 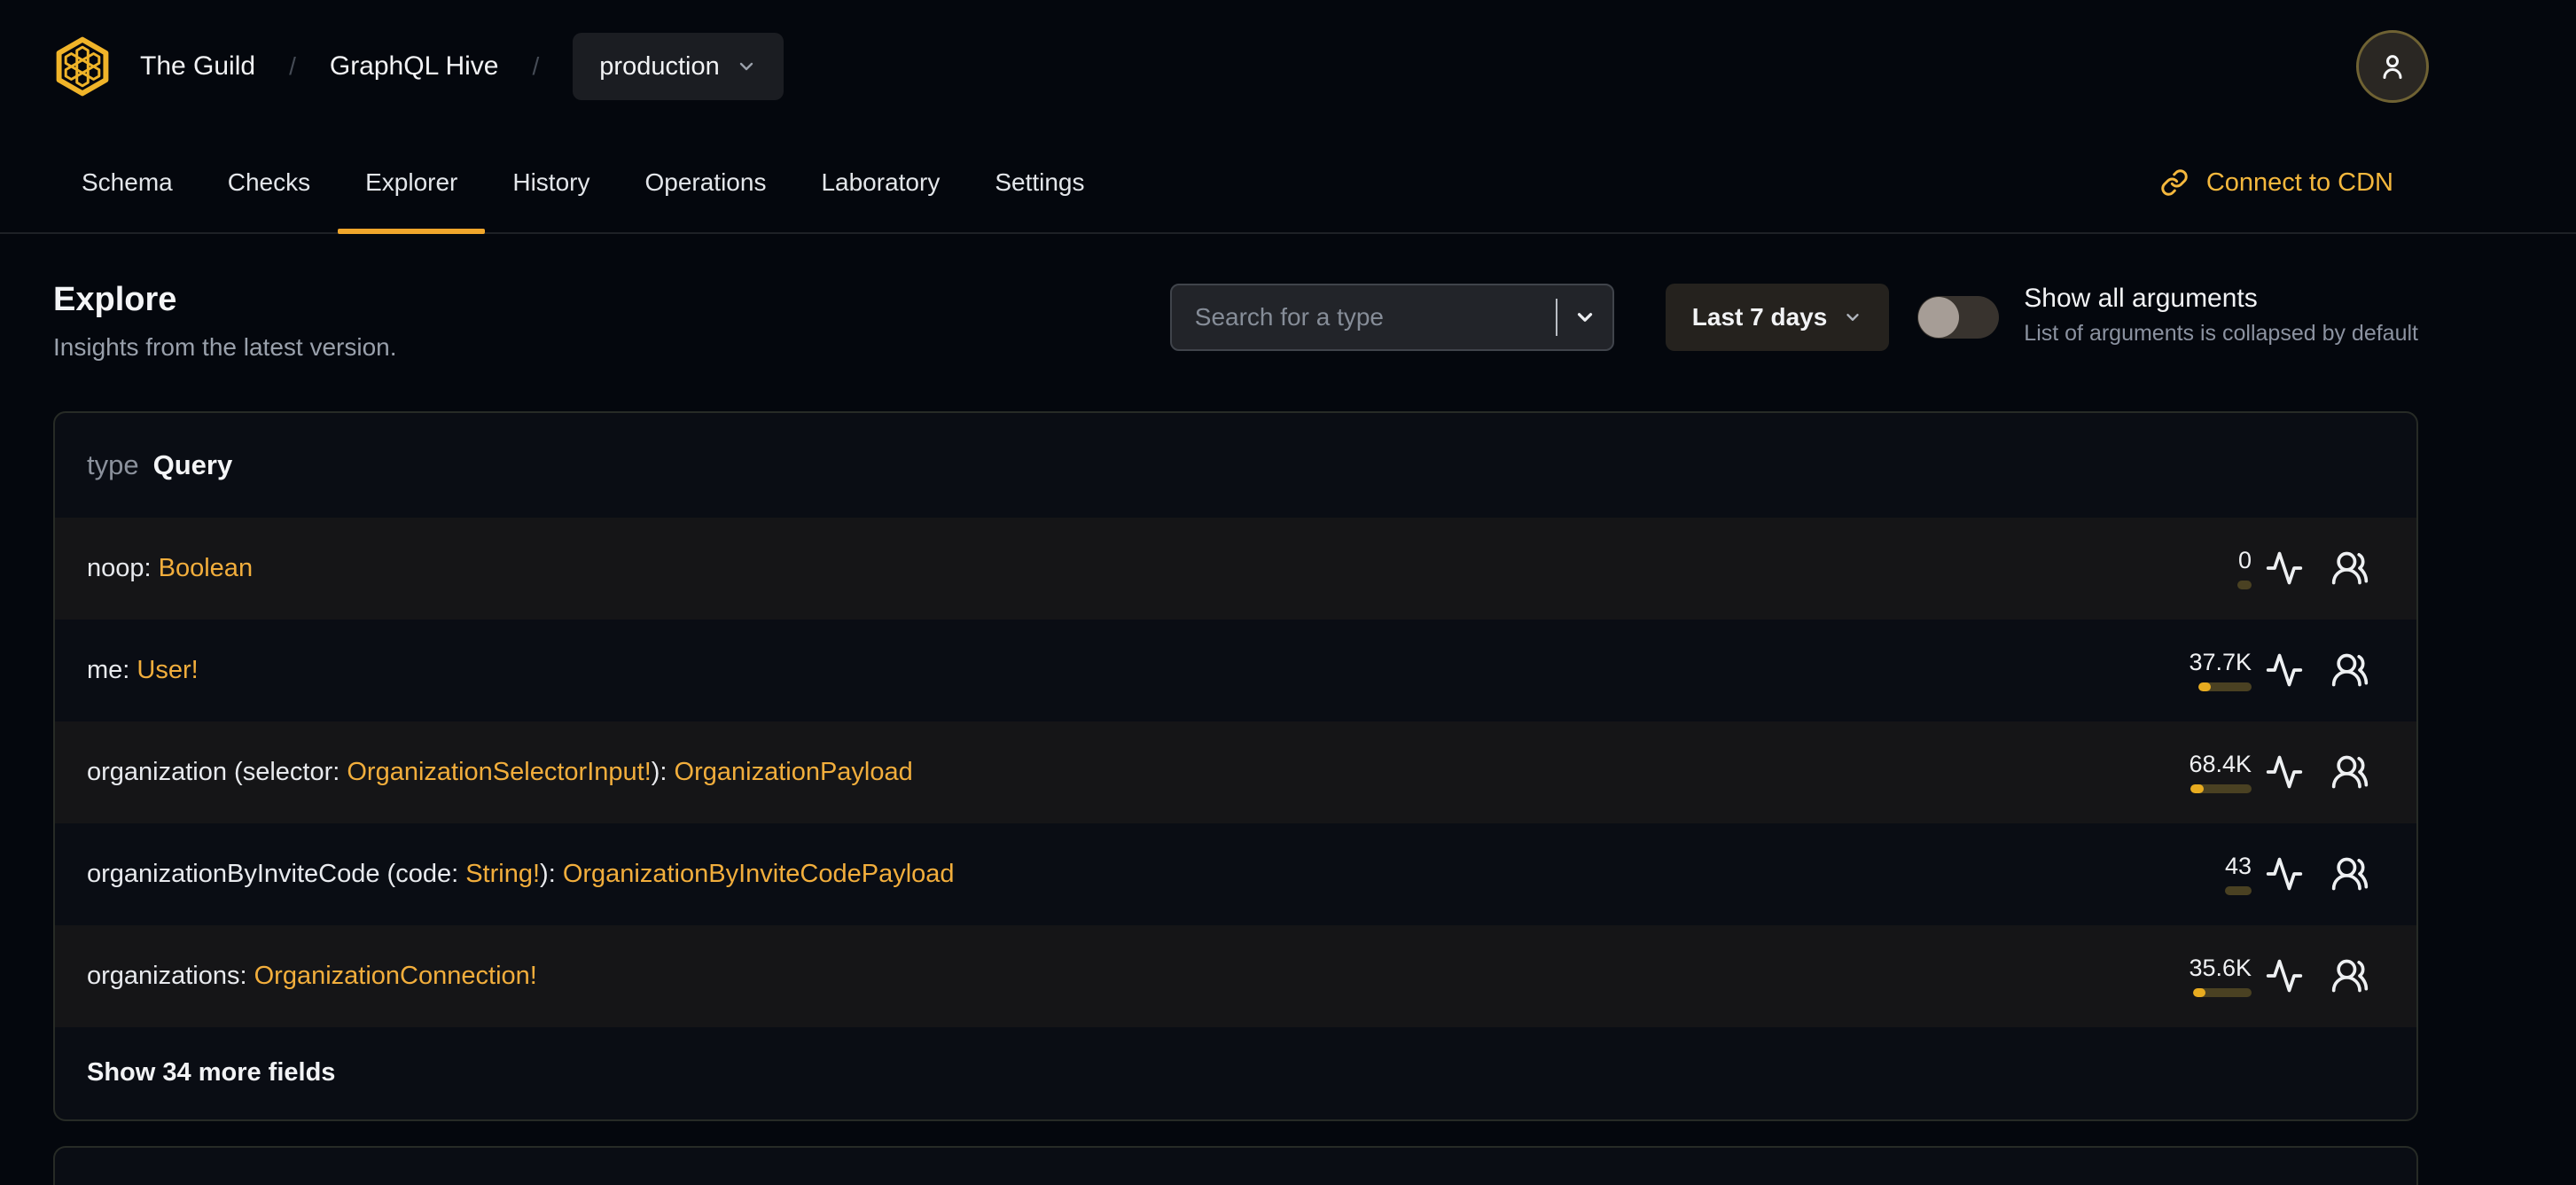 What do you see at coordinates (193, 465) in the screenshot?
I see `type-name: Query` at bounding box center [193, 465].